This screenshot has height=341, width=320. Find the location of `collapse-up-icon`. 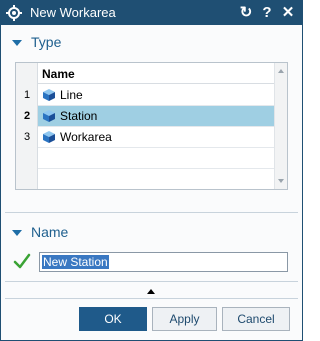

collapse-up-icon is located at coordinates (151, 291).